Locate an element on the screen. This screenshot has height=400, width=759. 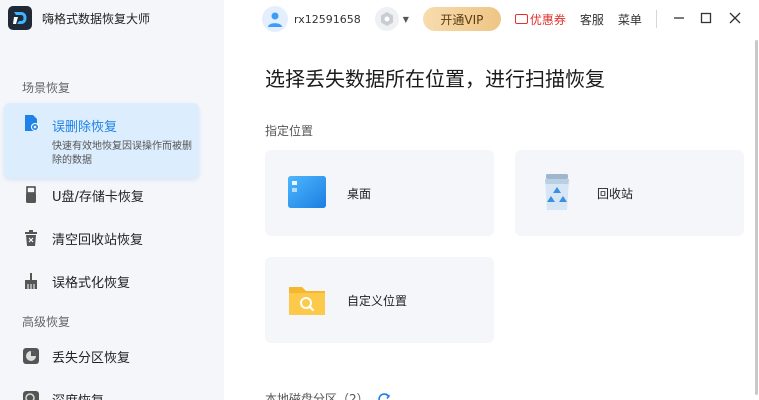
ticket-icon is located at coordinates (521, 19).